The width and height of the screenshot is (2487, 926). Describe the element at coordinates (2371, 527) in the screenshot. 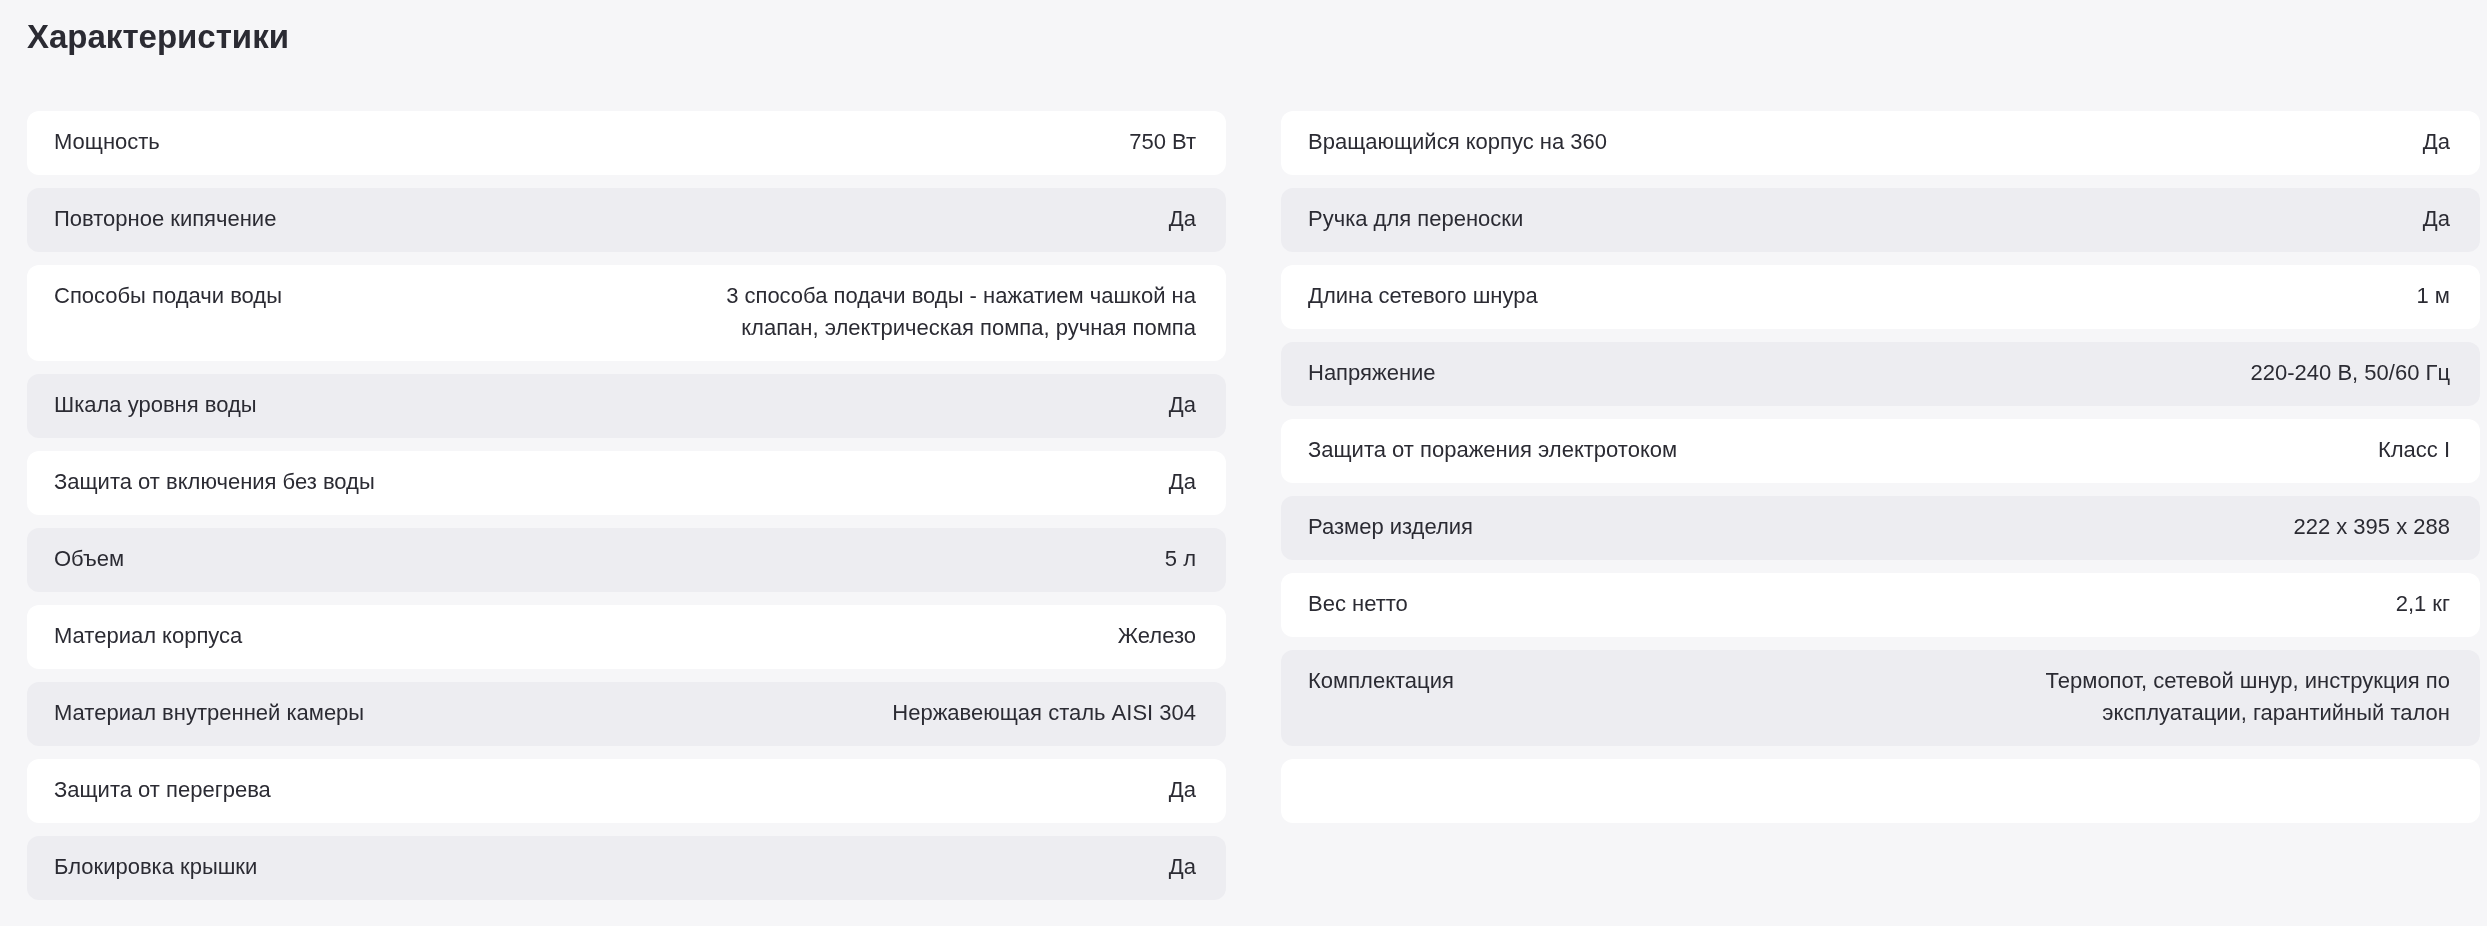

I see `spec-value: 222 x 395 x 288` at that location.